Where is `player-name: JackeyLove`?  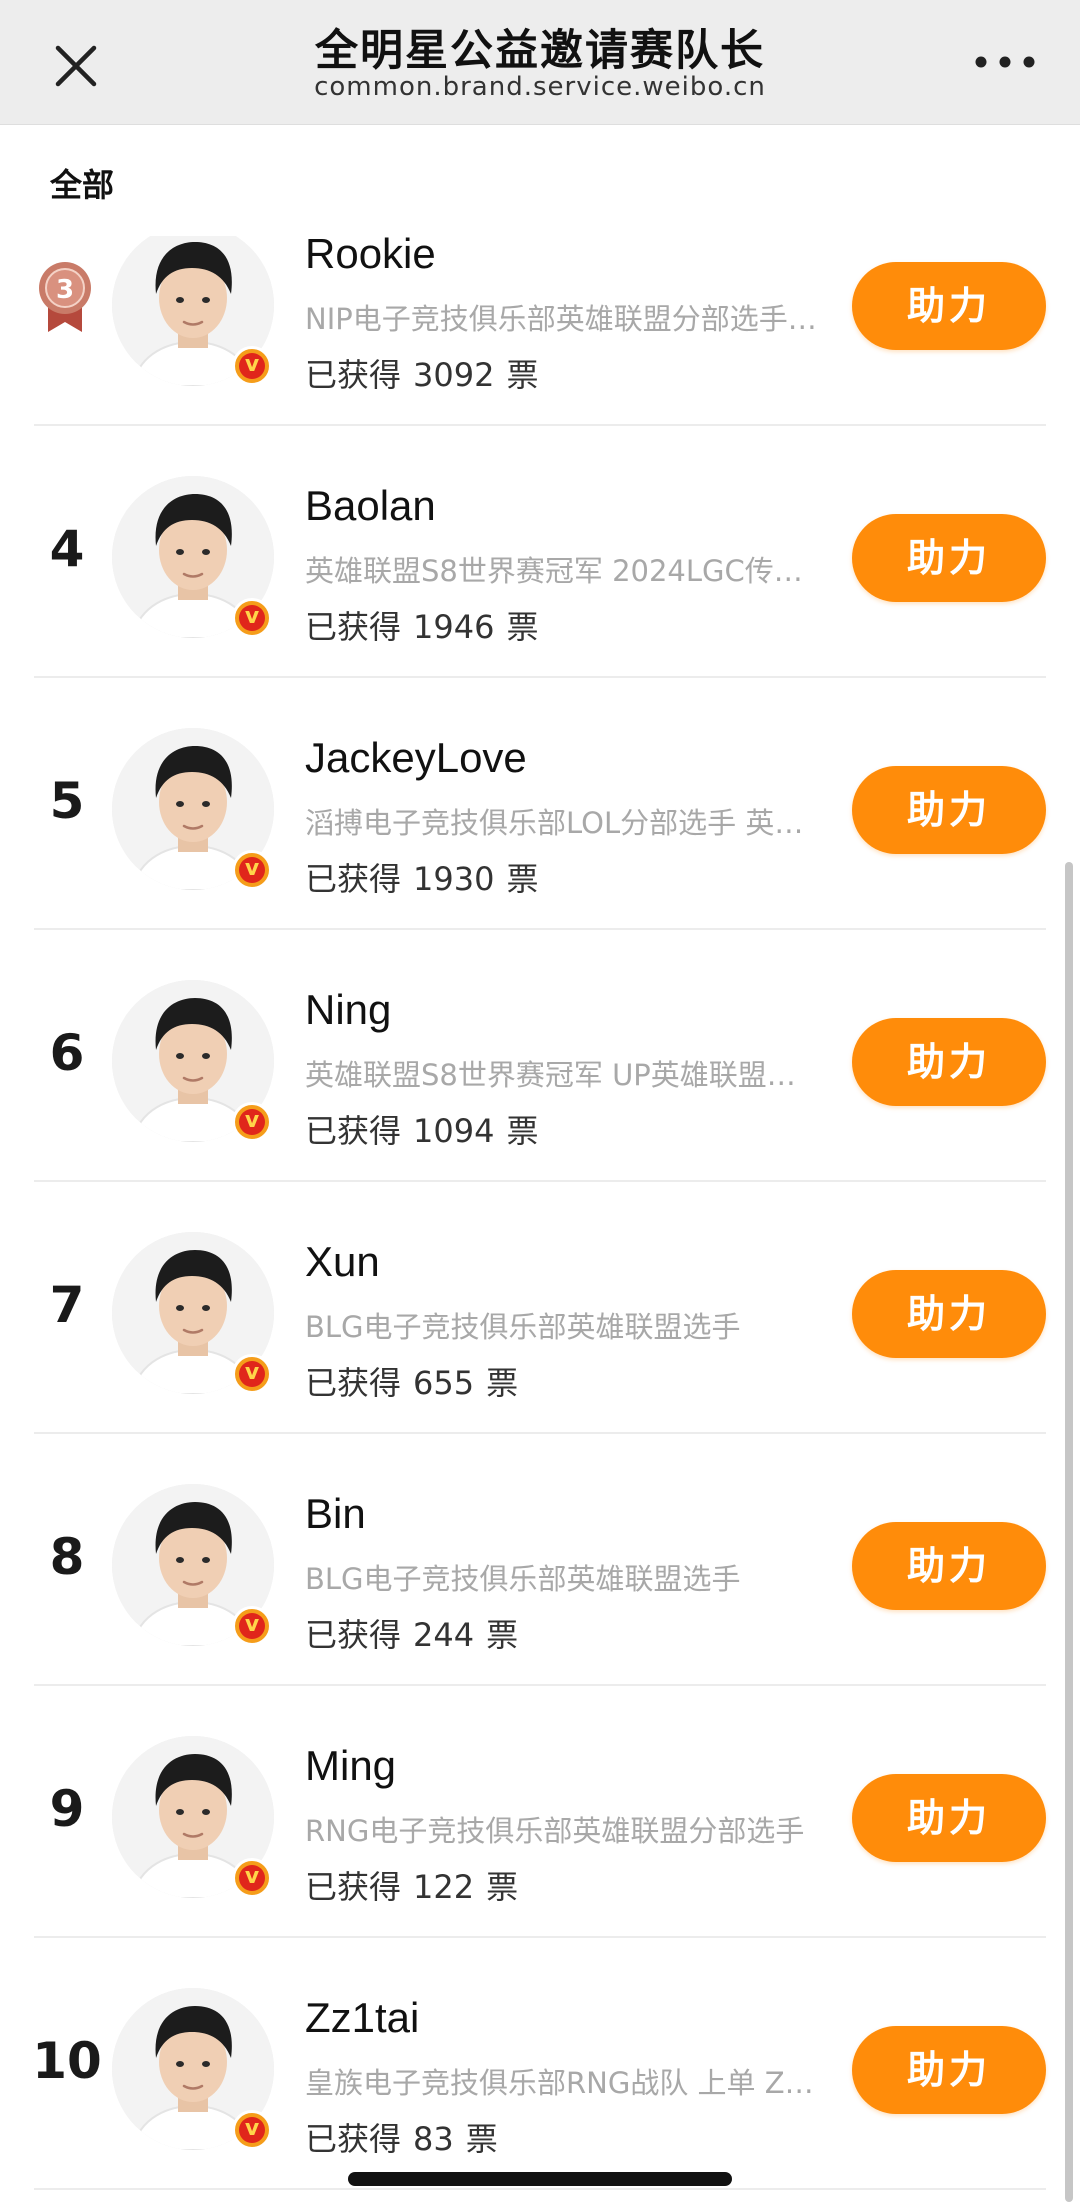 player-name: JackeyLove is located at coordinates (416, 758).